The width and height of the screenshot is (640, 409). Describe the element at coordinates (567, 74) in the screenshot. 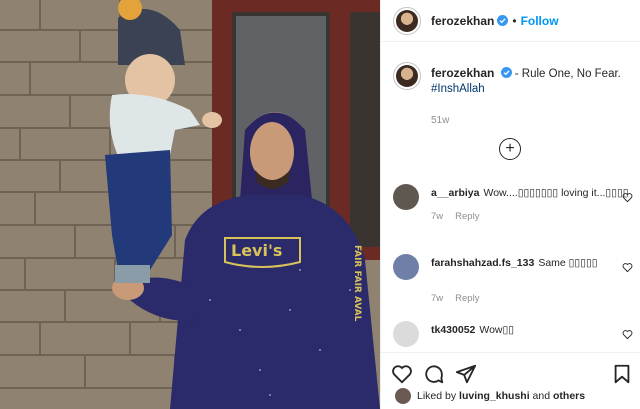

I see `caption-text: - Rule One, No Fear.` at that location.